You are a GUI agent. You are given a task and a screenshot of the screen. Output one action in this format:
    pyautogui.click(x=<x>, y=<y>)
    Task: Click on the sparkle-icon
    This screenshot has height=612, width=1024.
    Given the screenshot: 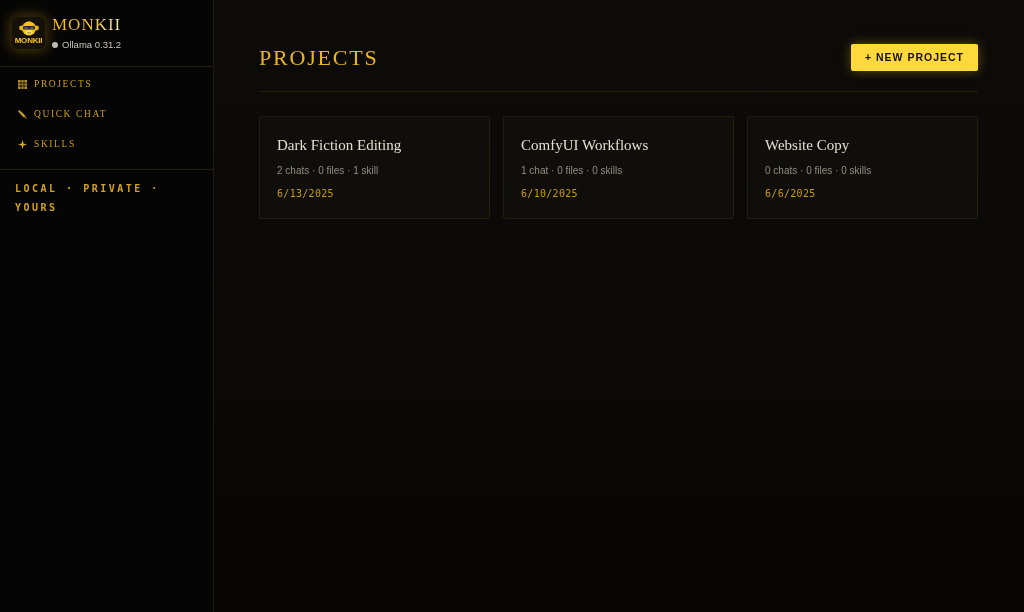 What is the action you would take?
    pyautogui.click(x=22, y=144)
    